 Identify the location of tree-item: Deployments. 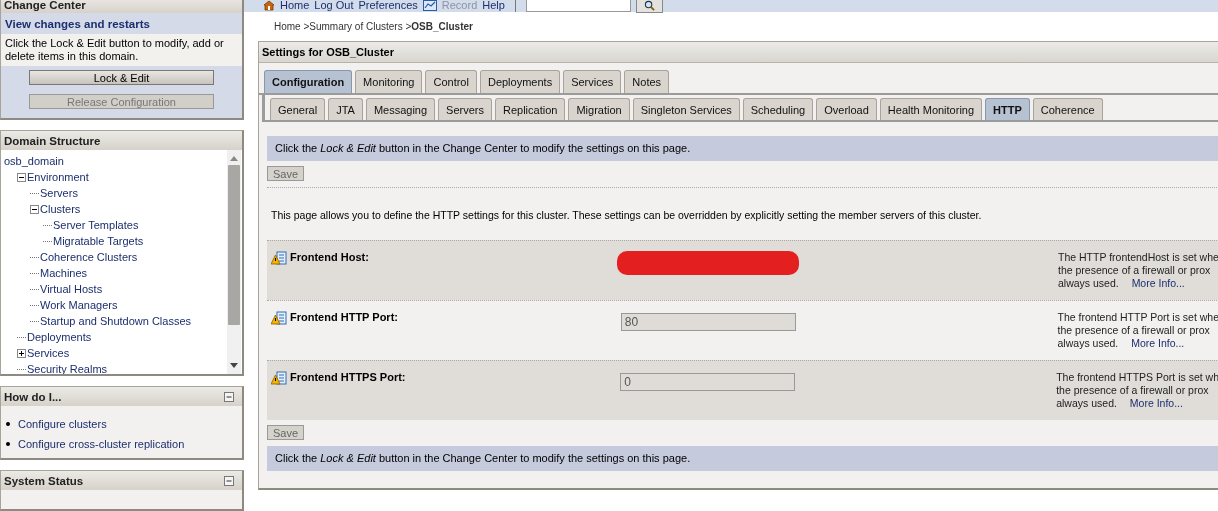
(59, 337).